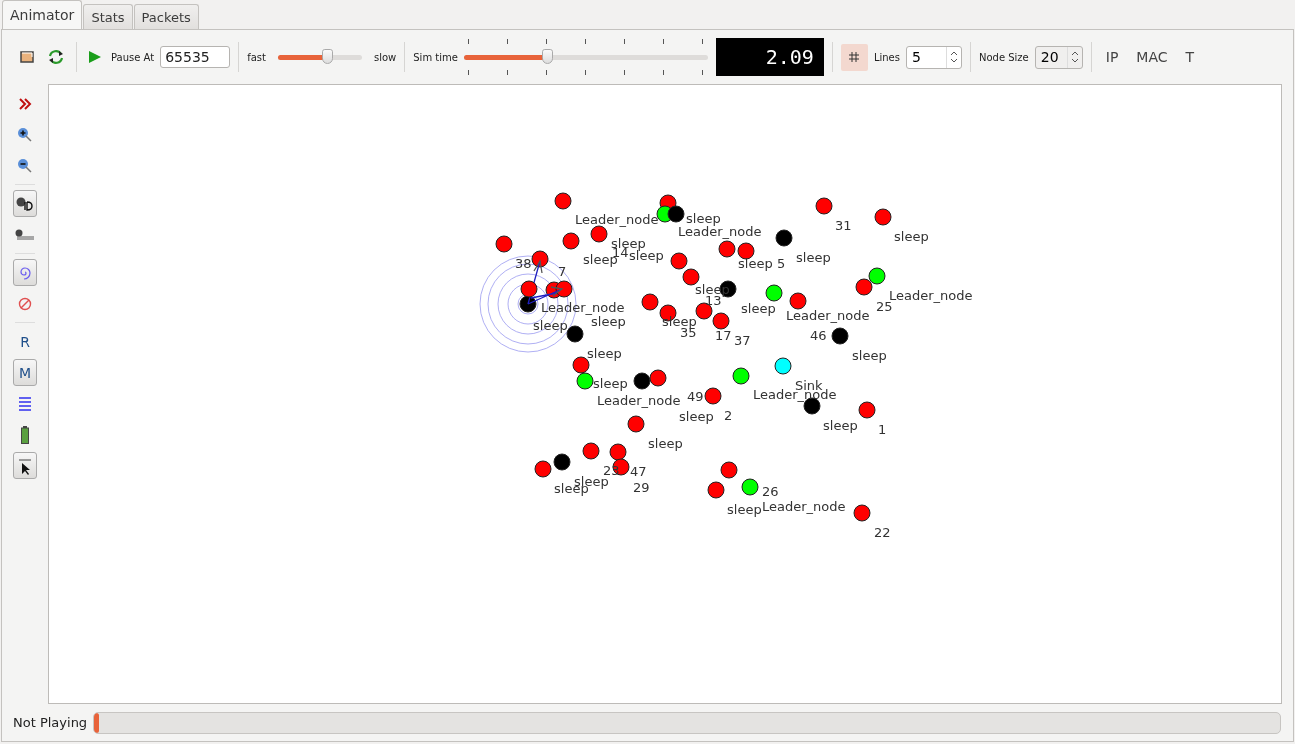 The width and height of the screenshot is (1295, 744). What do you see at coordinates (638, 471) in the screenshot?
I see `node-label: 47` at bounding box center [638, 471].